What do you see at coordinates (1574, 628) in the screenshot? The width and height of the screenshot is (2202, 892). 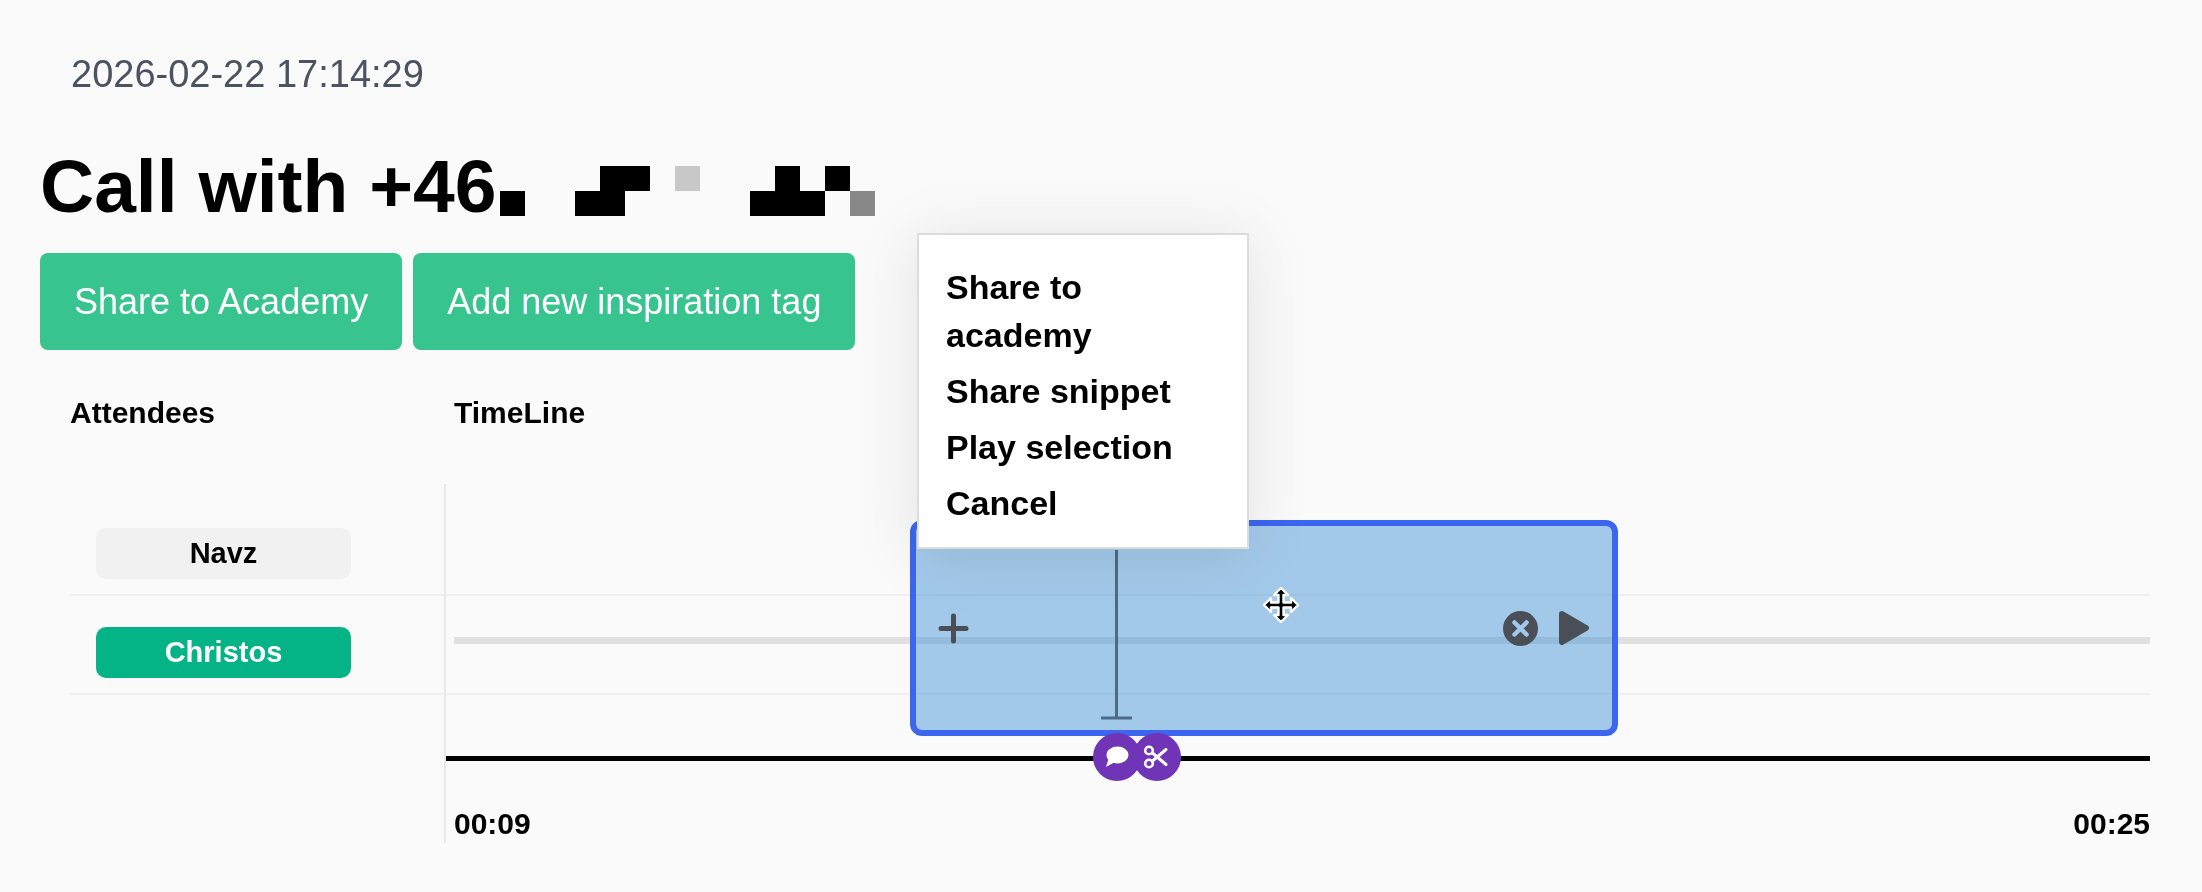 I see `play-icon` at bounding box center [1574, 628].